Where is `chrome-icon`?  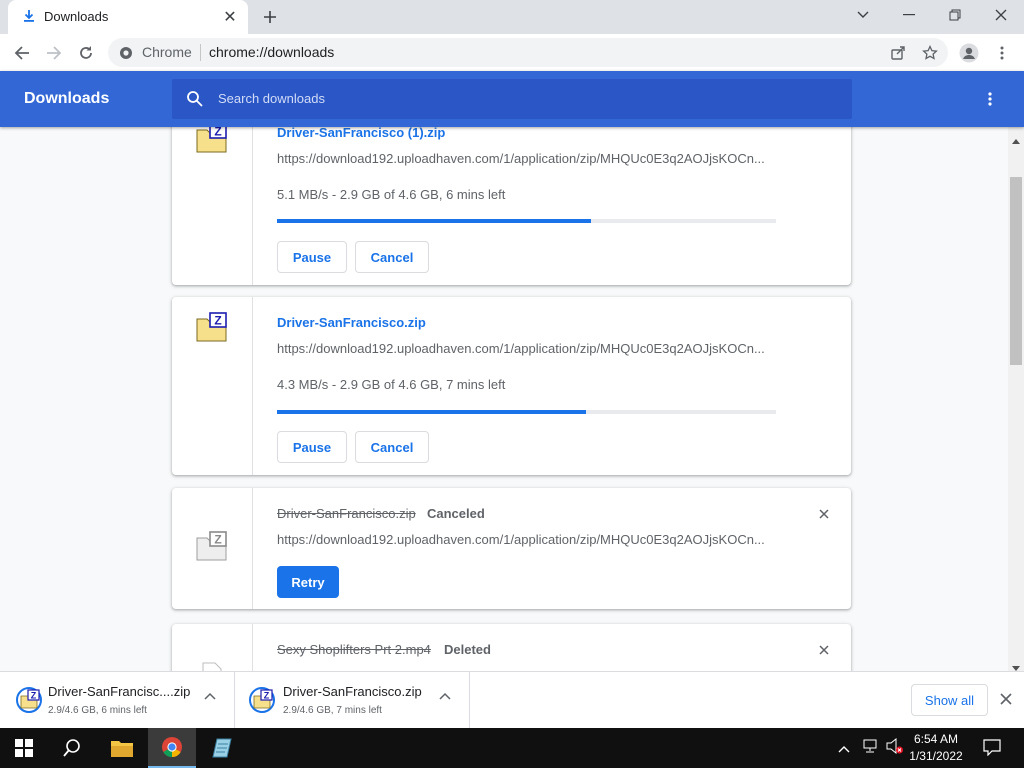 chrome-icon is located at coordinates (172, 747).